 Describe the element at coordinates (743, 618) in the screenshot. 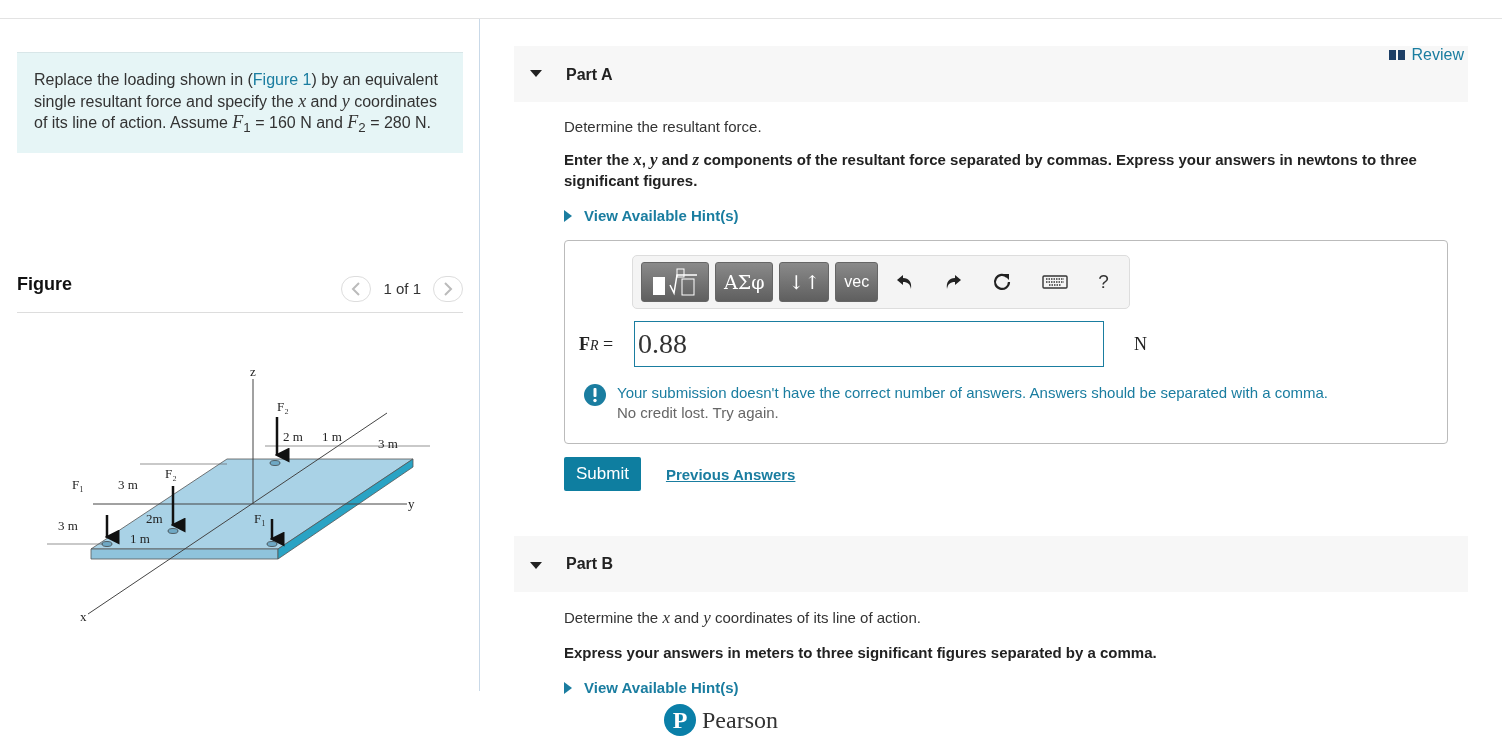

I see `question-prompt: Determine the x and y coordinates of its line of action.` at that location.